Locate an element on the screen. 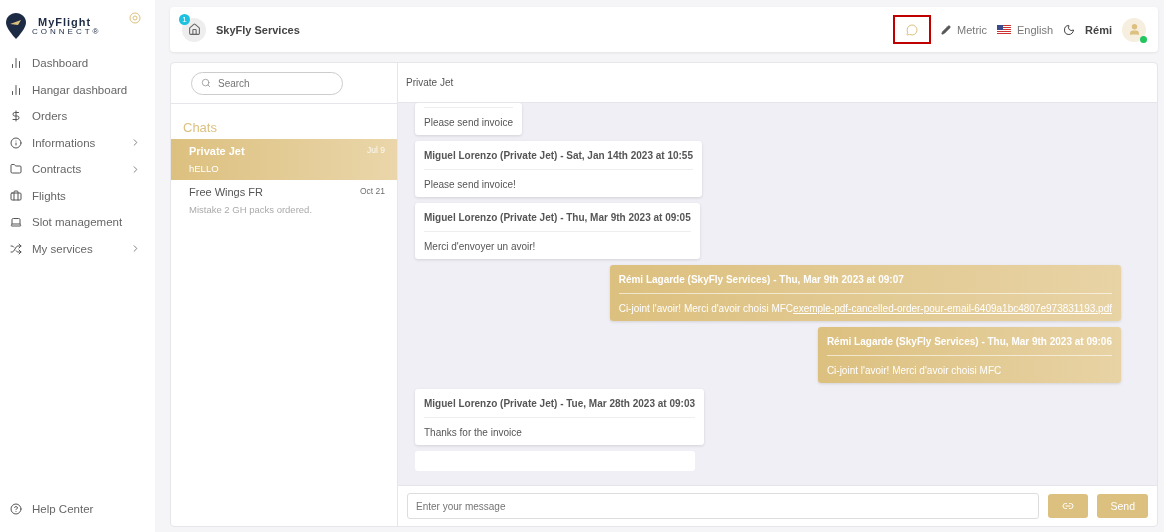 The width and height of the screenshot is (1164, 532). home-icon is located at coordinates (194, 29).